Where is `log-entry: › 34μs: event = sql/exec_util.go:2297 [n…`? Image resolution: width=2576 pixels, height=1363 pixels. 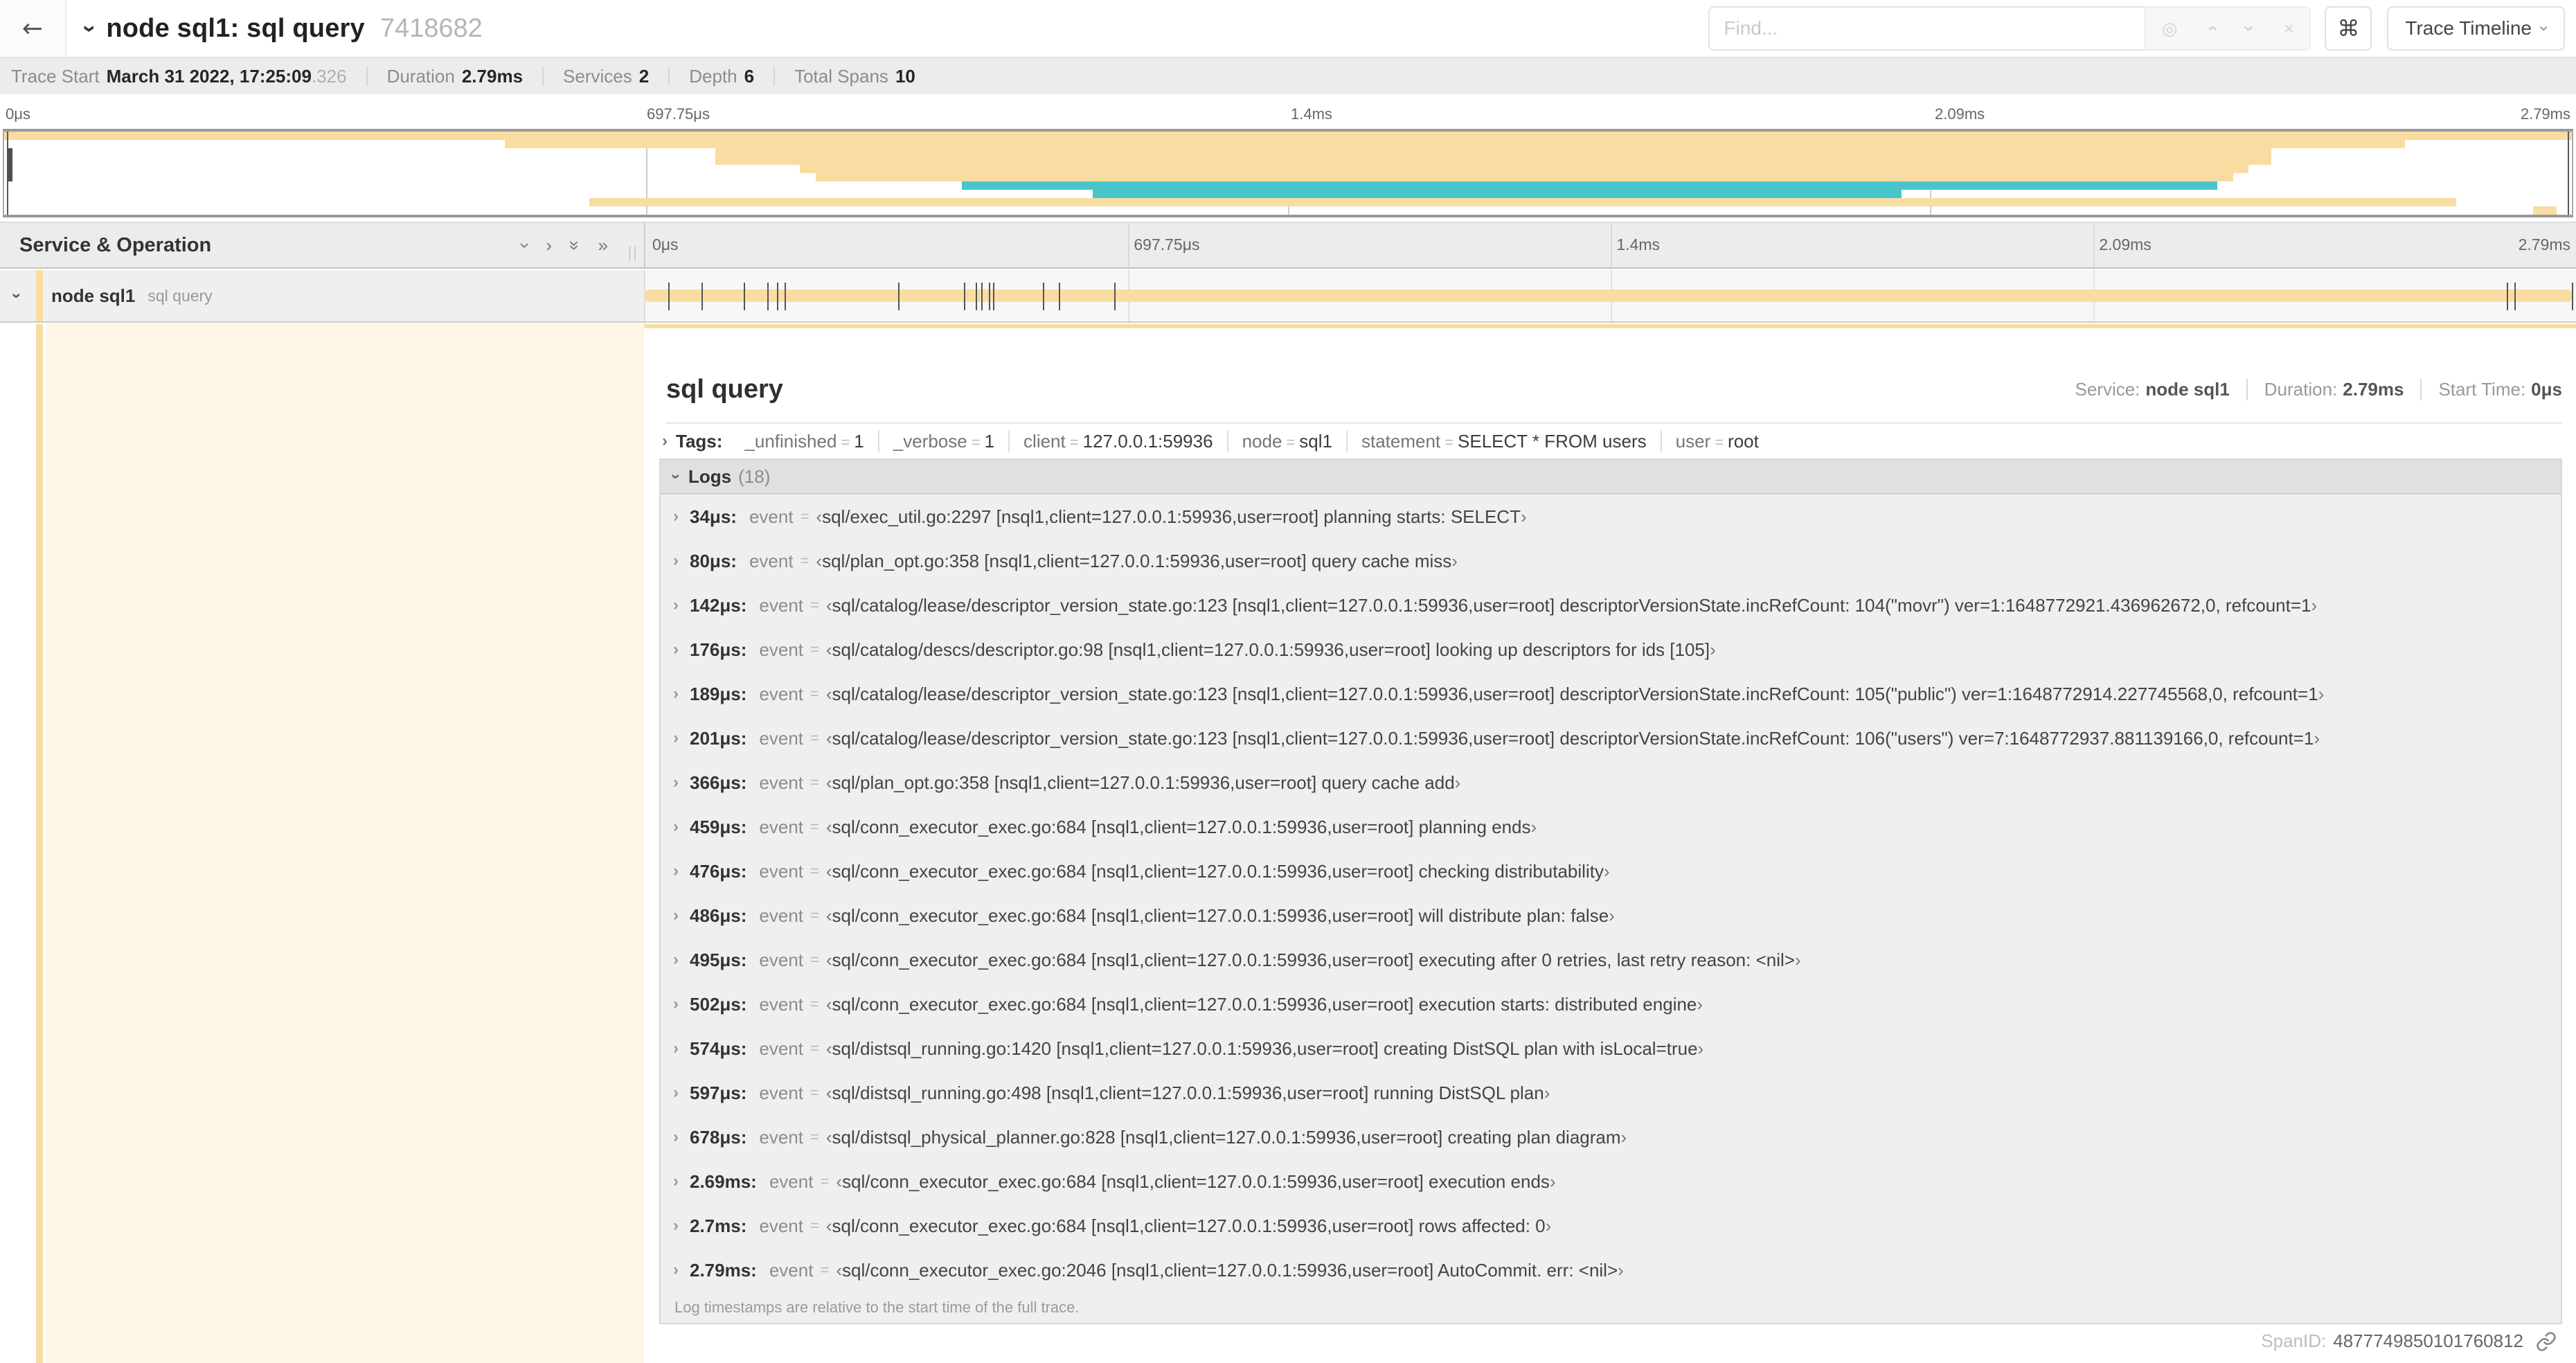
log-entry: › 34μs: event = sql/exec_util.go:2297 [n… is located at coordinates (1611, 517).